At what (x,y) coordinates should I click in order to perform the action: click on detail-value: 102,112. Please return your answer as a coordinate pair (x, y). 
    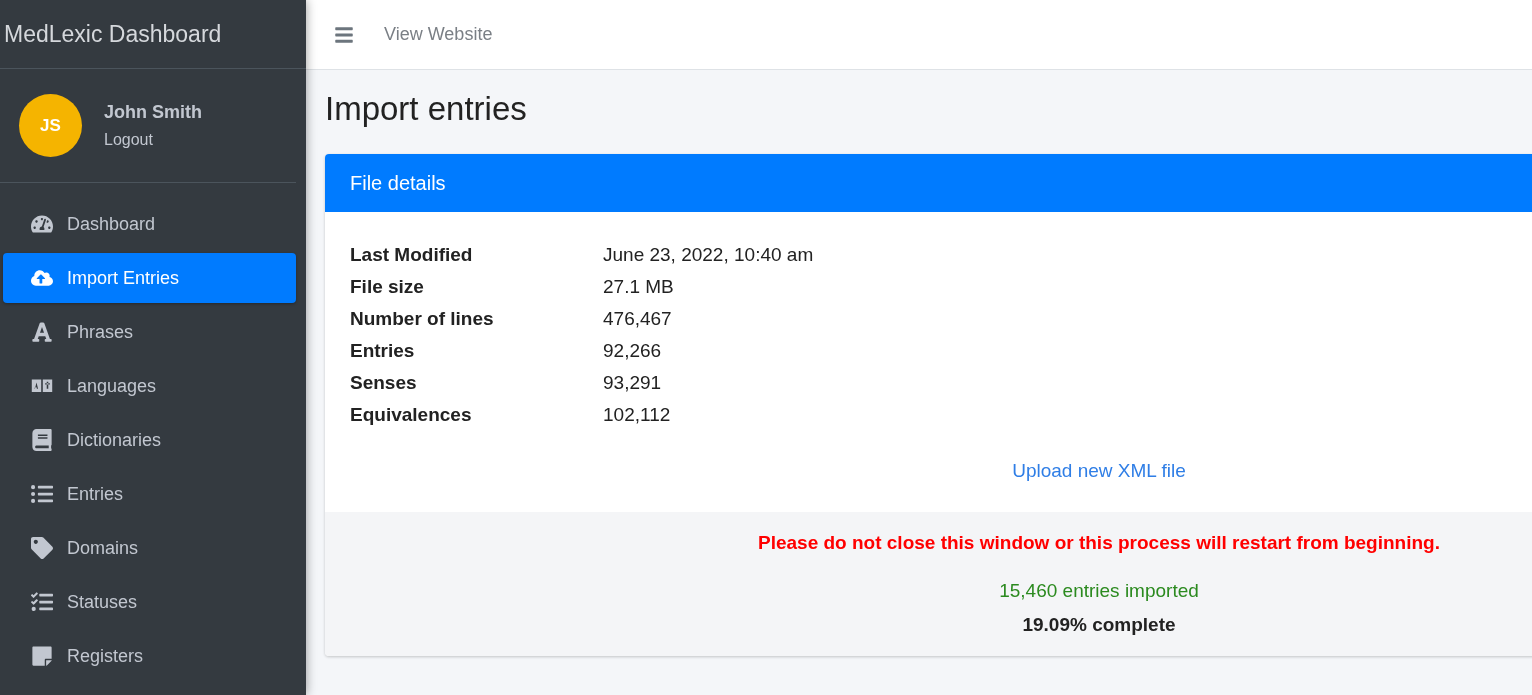
    Looking at the image, I should click on (637, 415).